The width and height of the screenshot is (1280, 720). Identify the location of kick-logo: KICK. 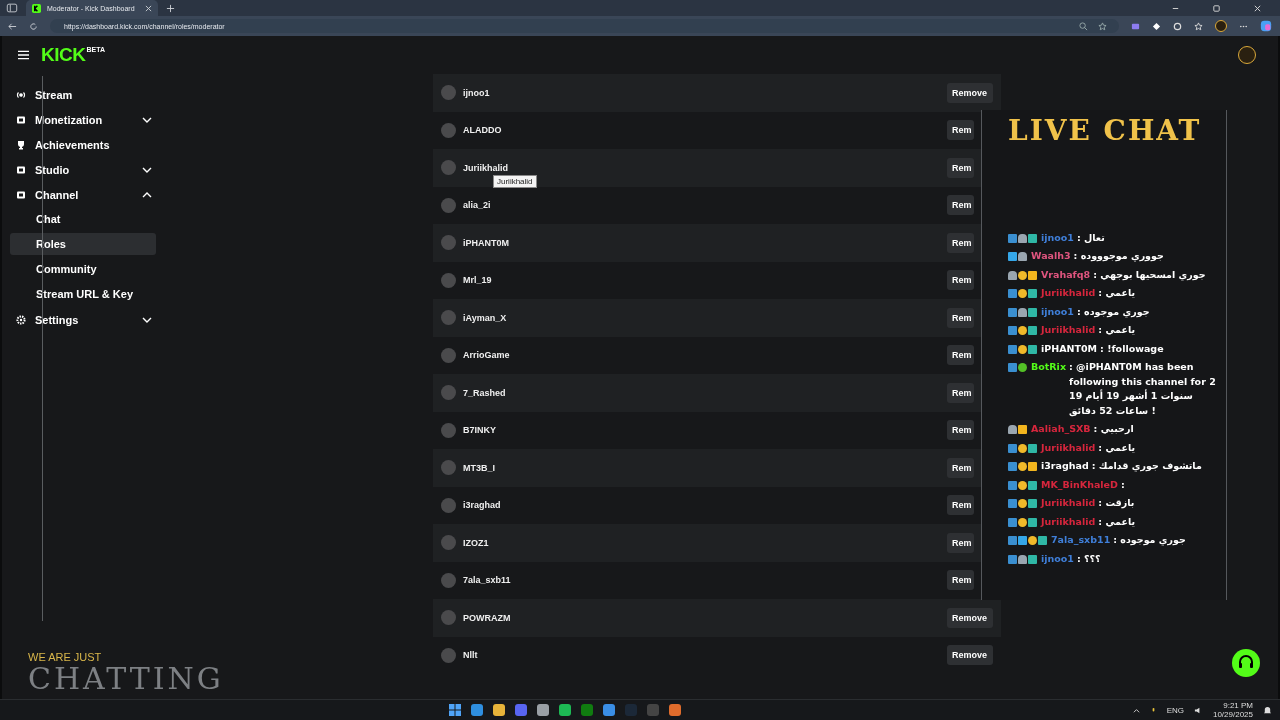
(63, 55).